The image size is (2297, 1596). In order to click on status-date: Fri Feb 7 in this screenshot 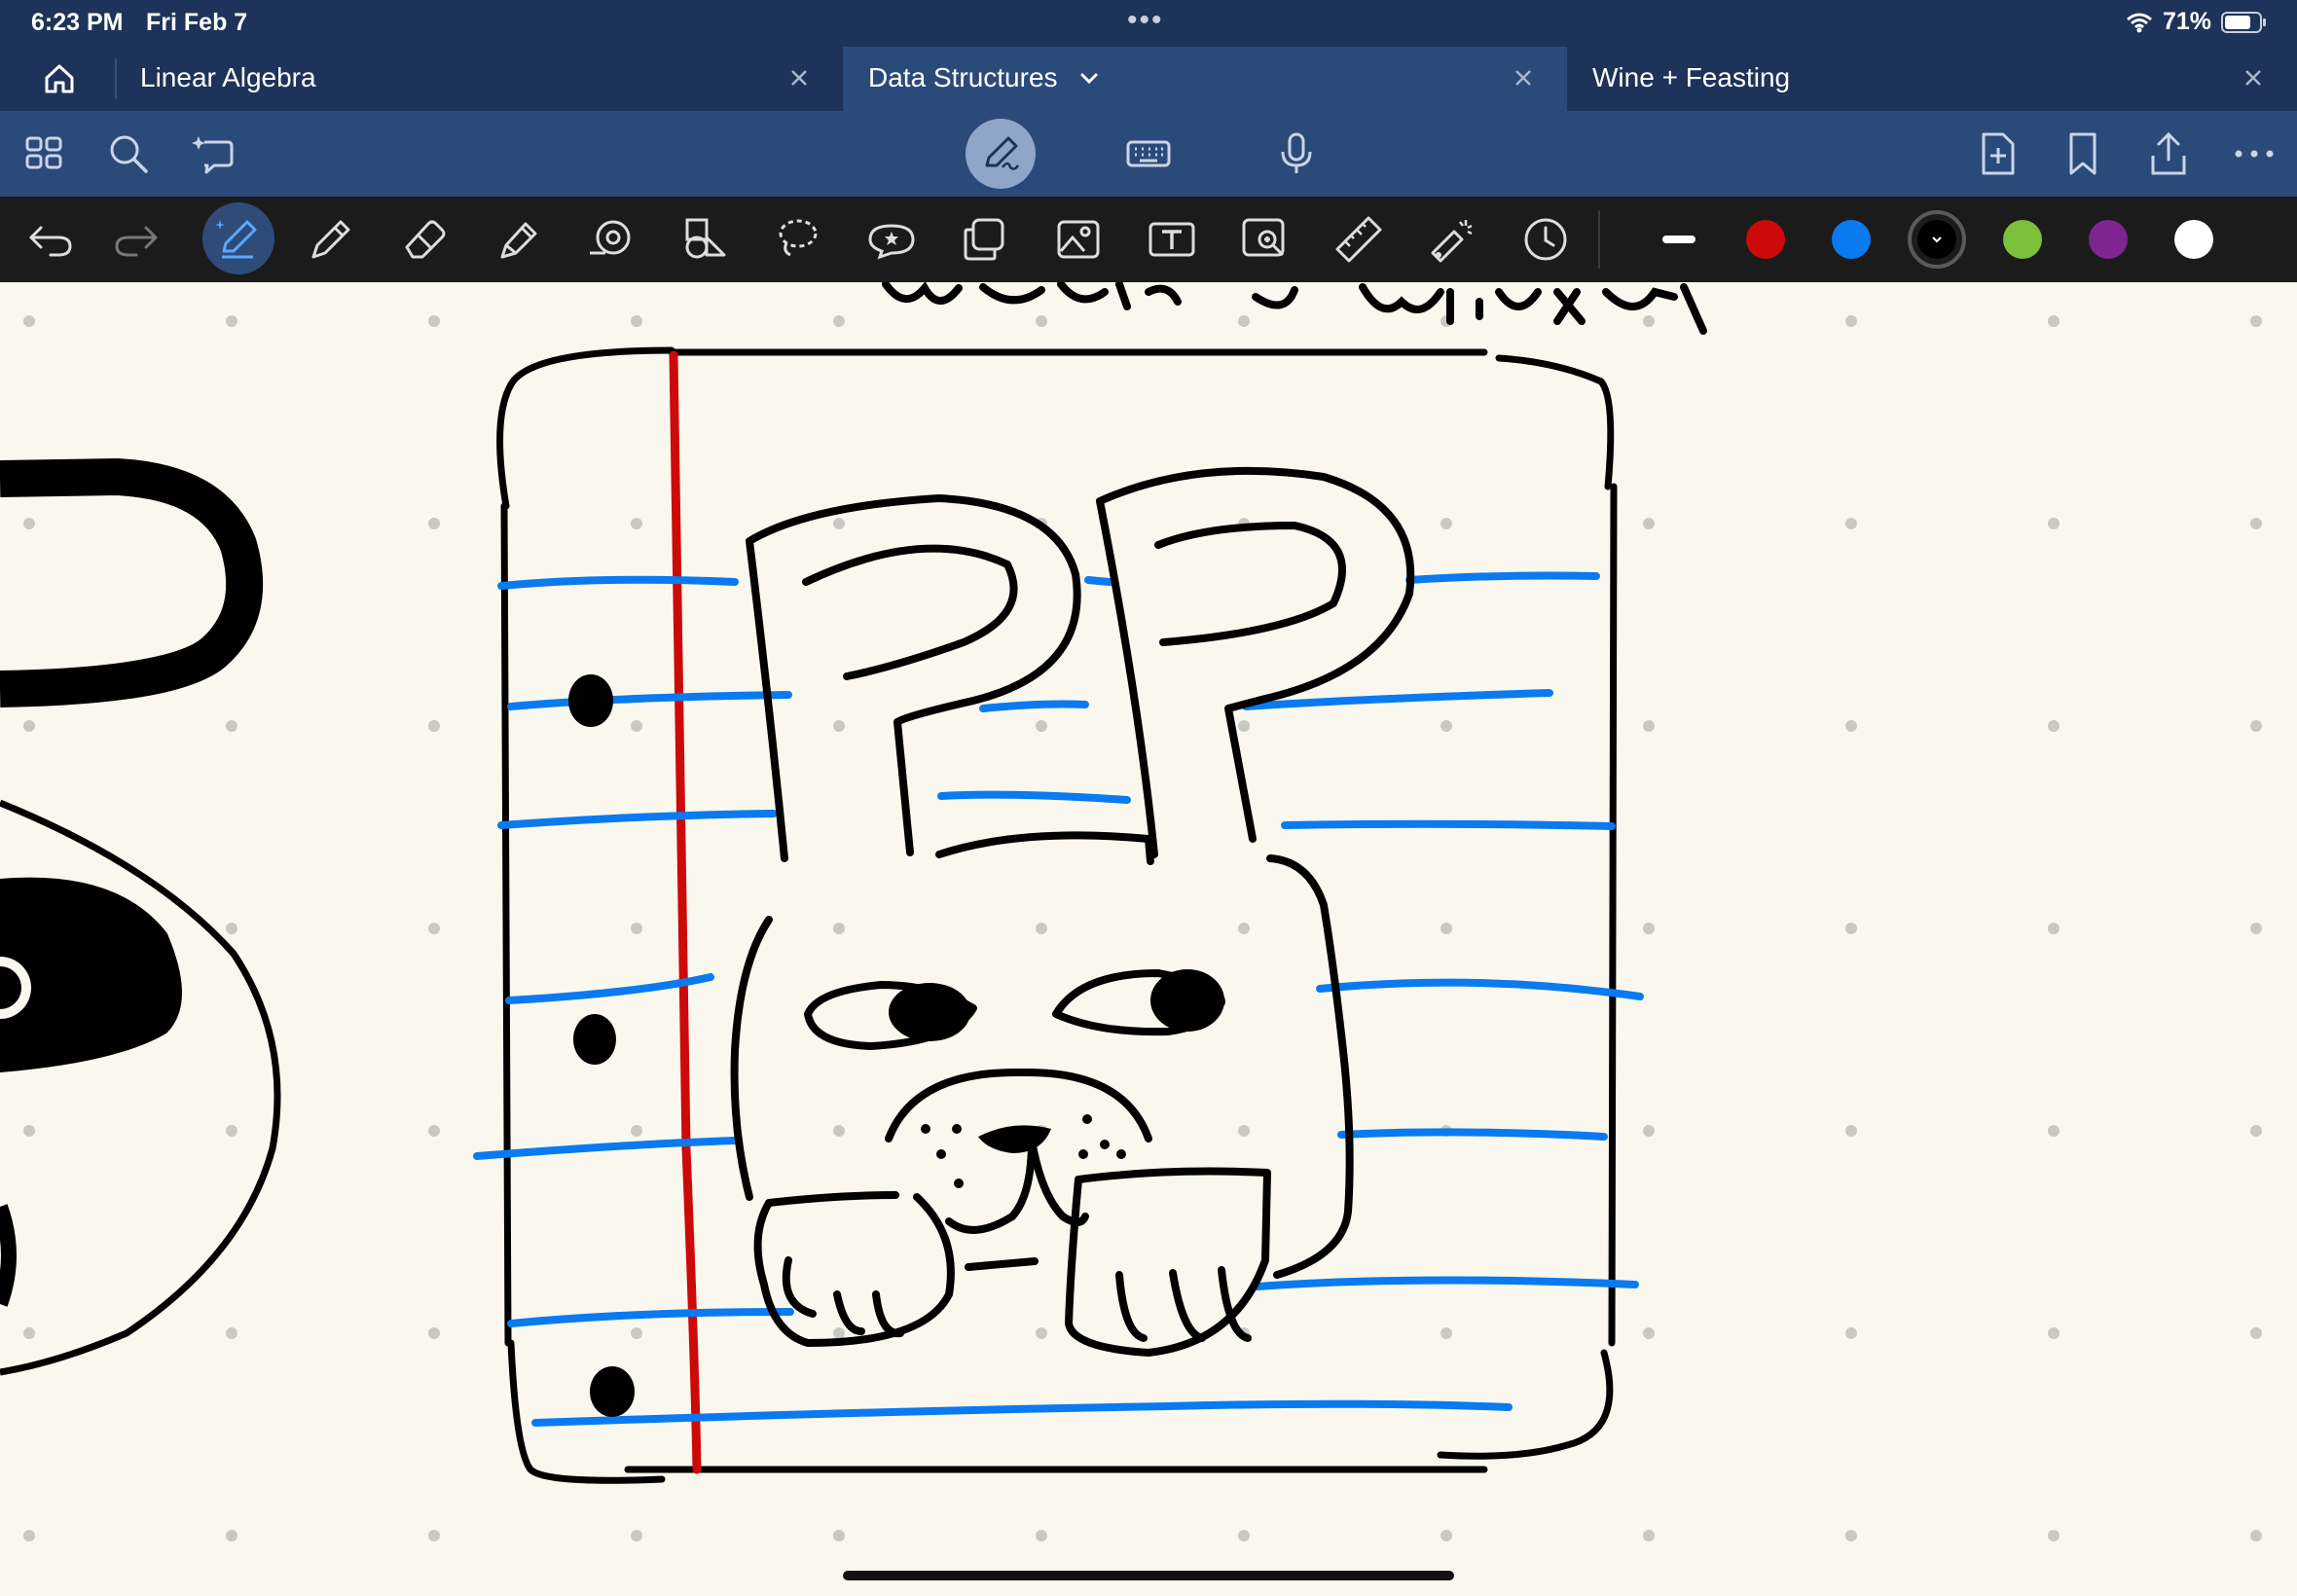, I will do `click(197, 22)`.